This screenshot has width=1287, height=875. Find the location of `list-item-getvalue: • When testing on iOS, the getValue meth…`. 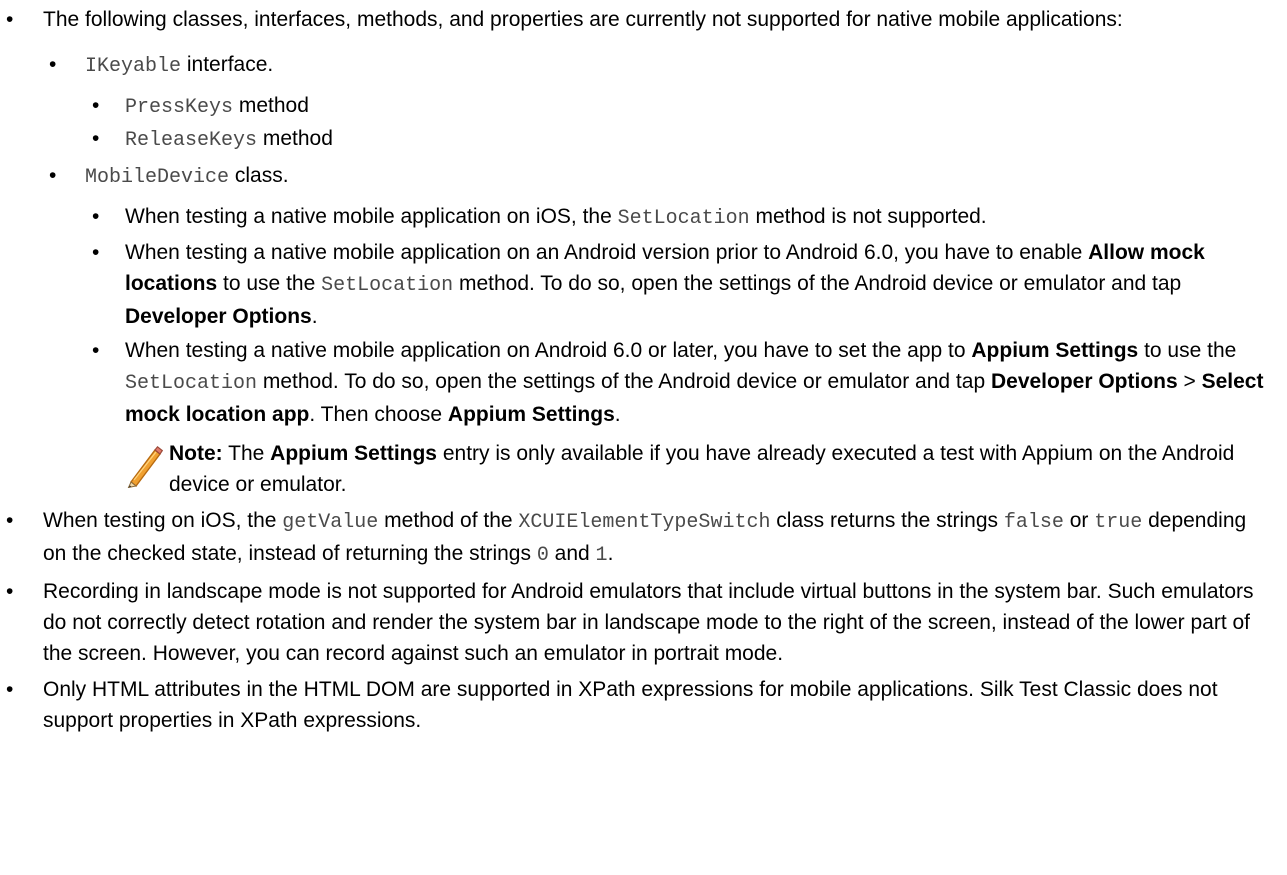

list-item-getvalue: • When testing on iOS, the getValue meth… is located at coordinates (633, 538).